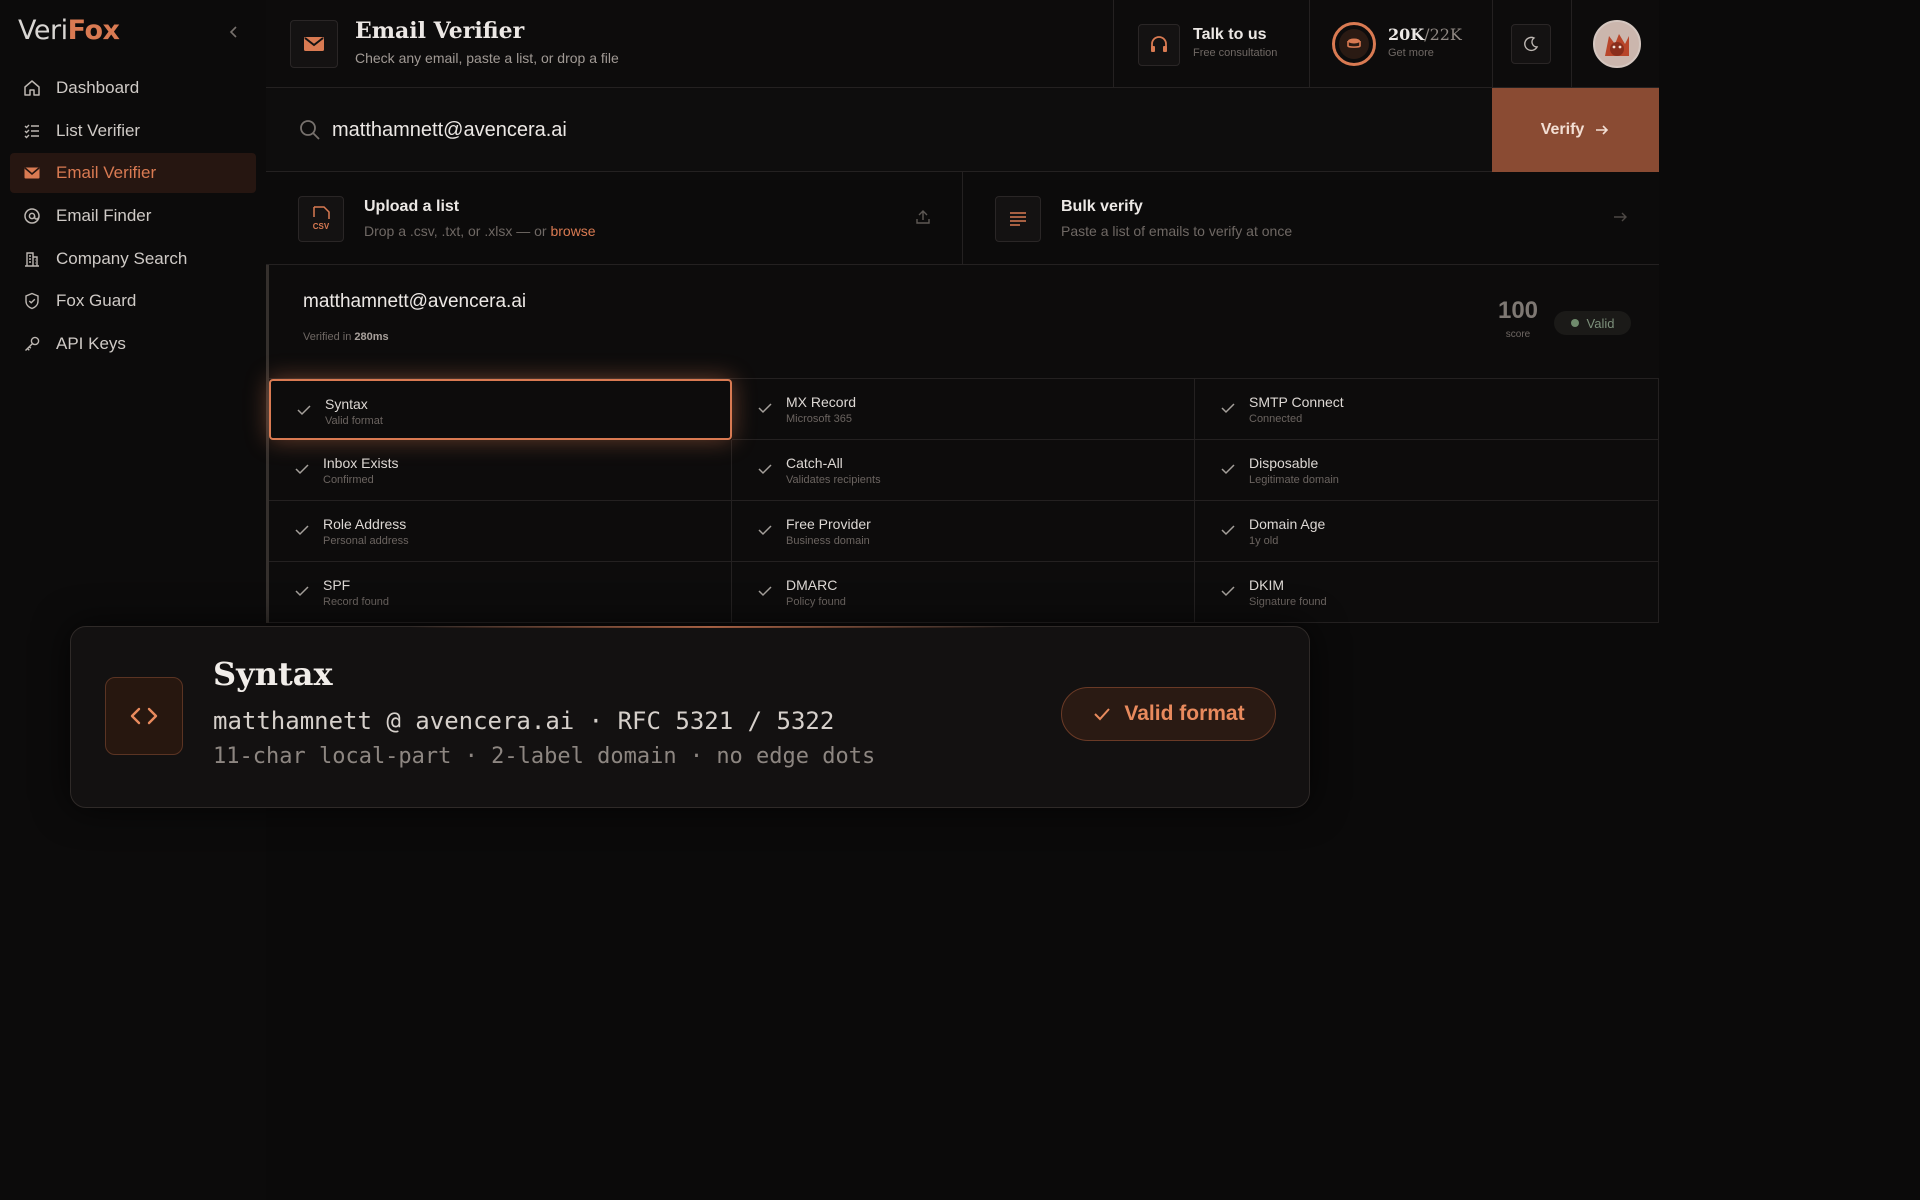 The width and height of the screenshot is (1920, 1200). Describe the element at coordinates (1288, 602) in the screenshot. I see `check-subtitle: Signature found` at that location.